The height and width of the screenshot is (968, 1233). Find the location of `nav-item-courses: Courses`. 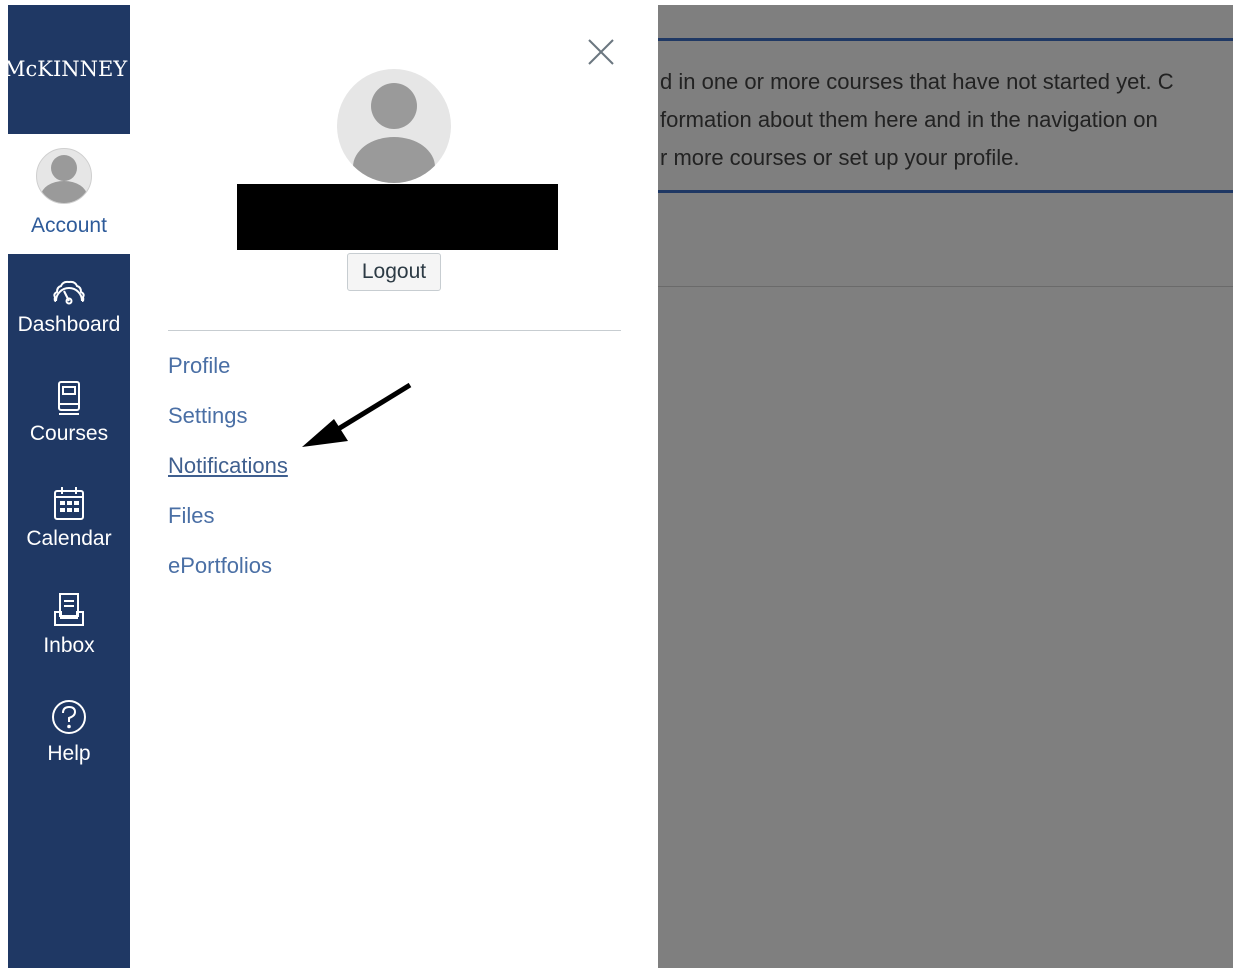

nav-item-courses: Courses is located at coordinates (69, 413).